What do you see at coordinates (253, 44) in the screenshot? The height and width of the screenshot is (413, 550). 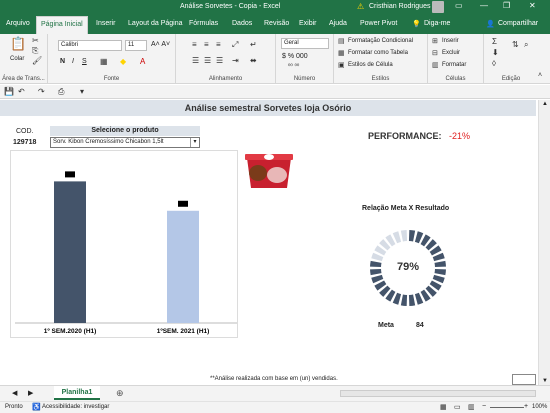 I see `wrap-text-icon: ↵` at bounding box center [253, 44].